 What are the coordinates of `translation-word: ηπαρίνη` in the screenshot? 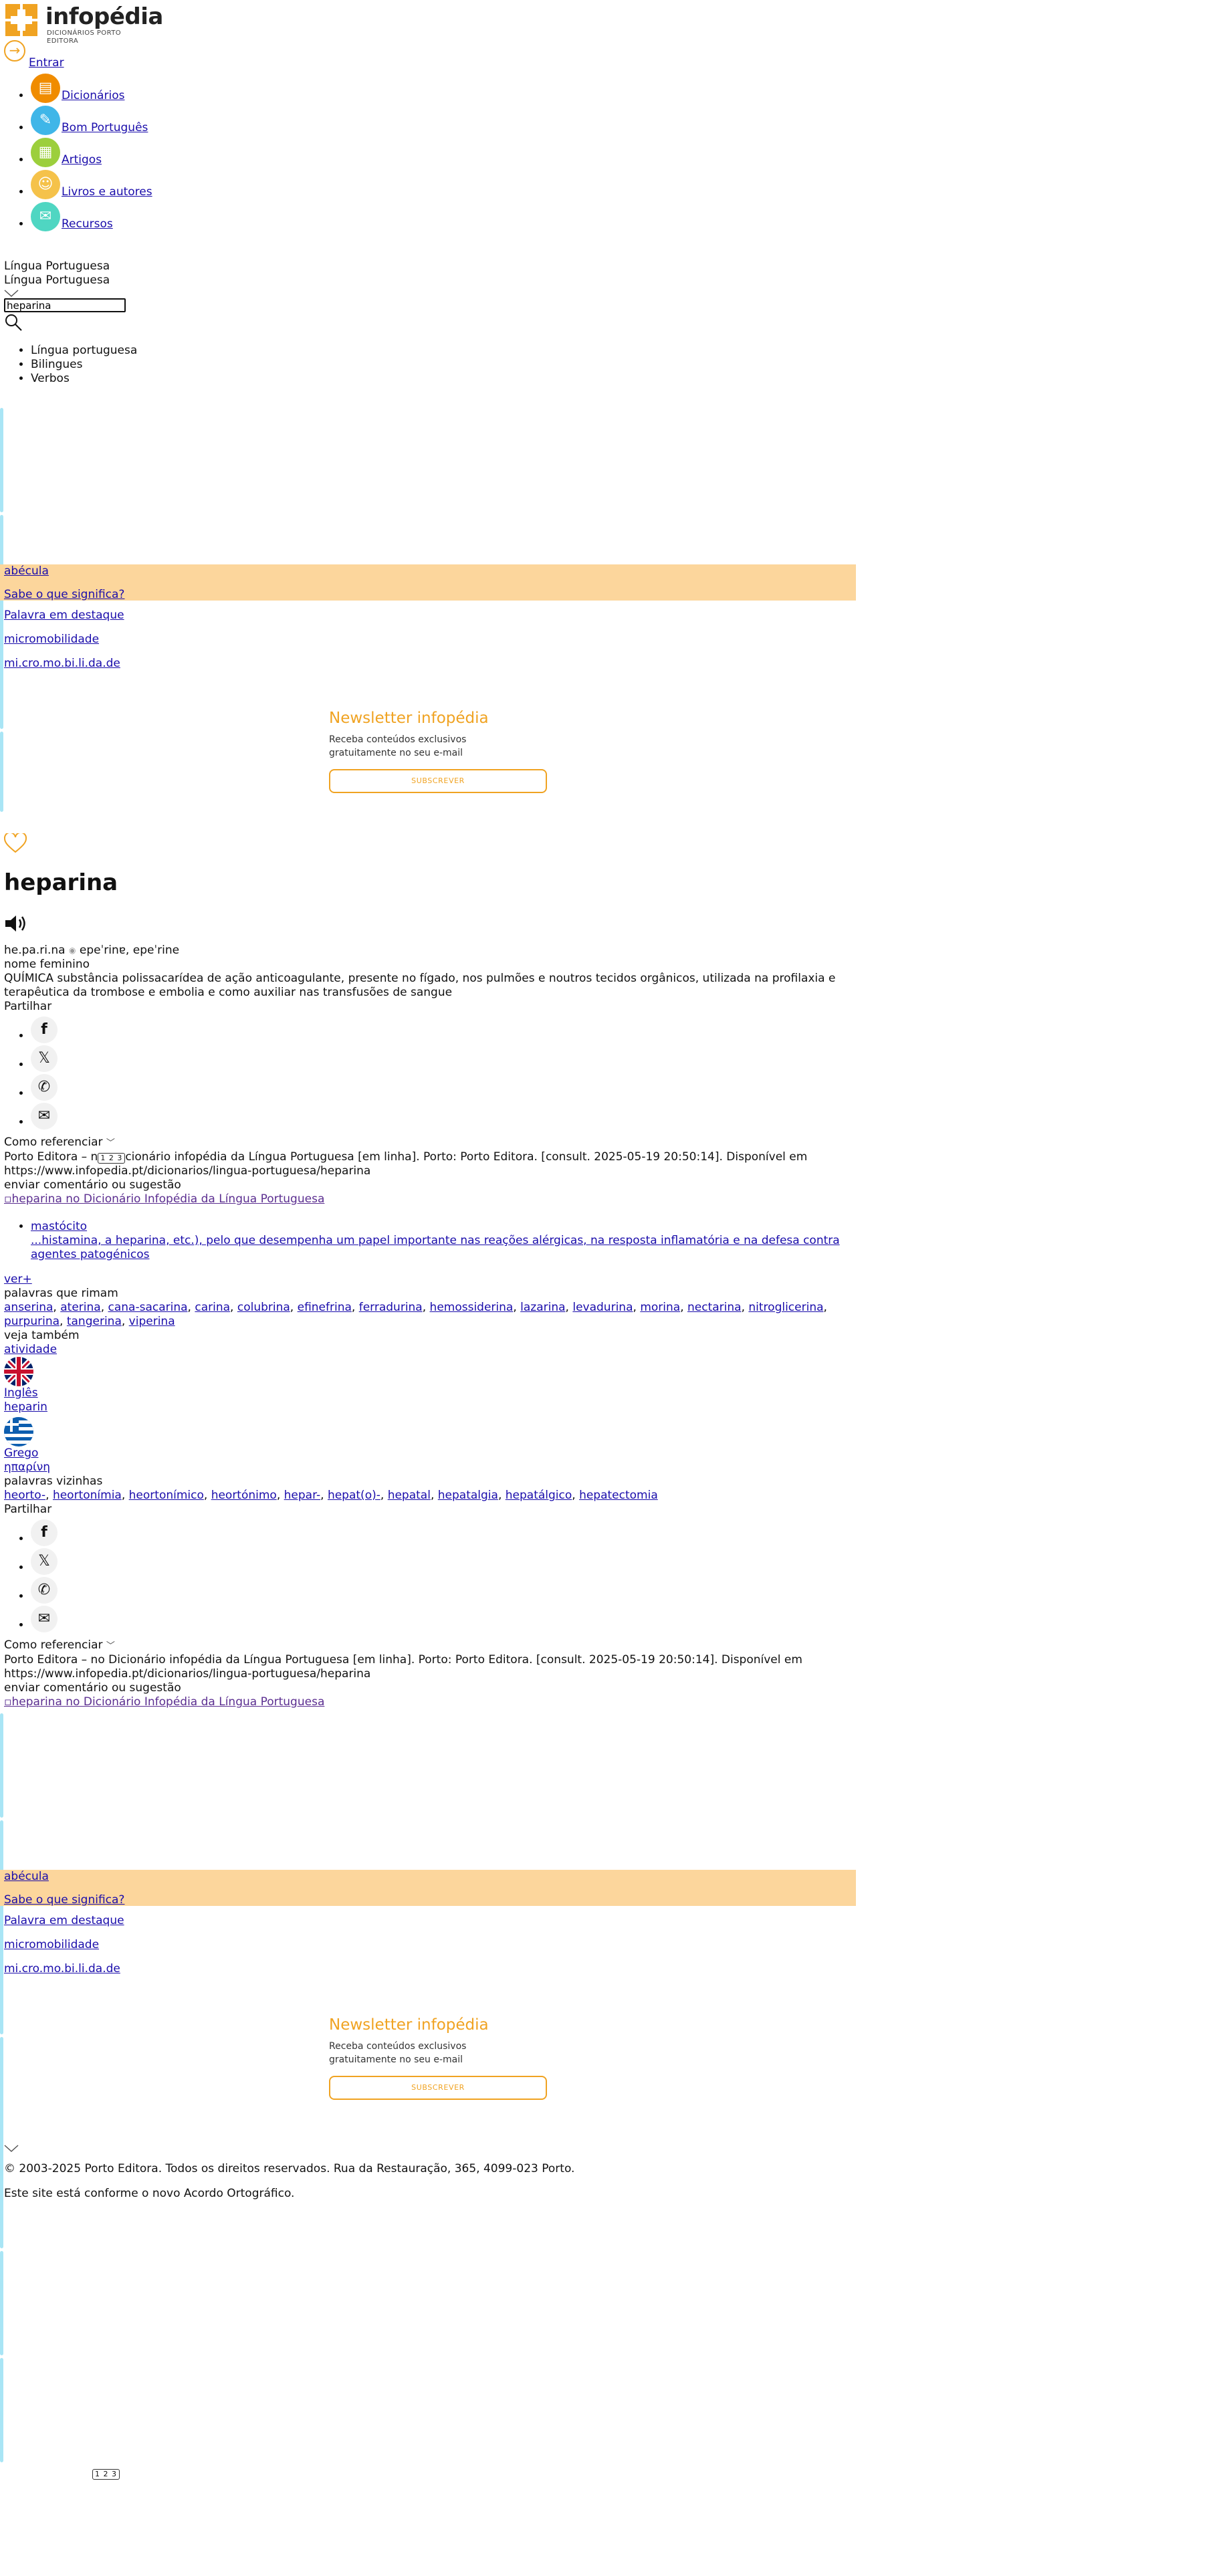 It's located at (27, 1467).